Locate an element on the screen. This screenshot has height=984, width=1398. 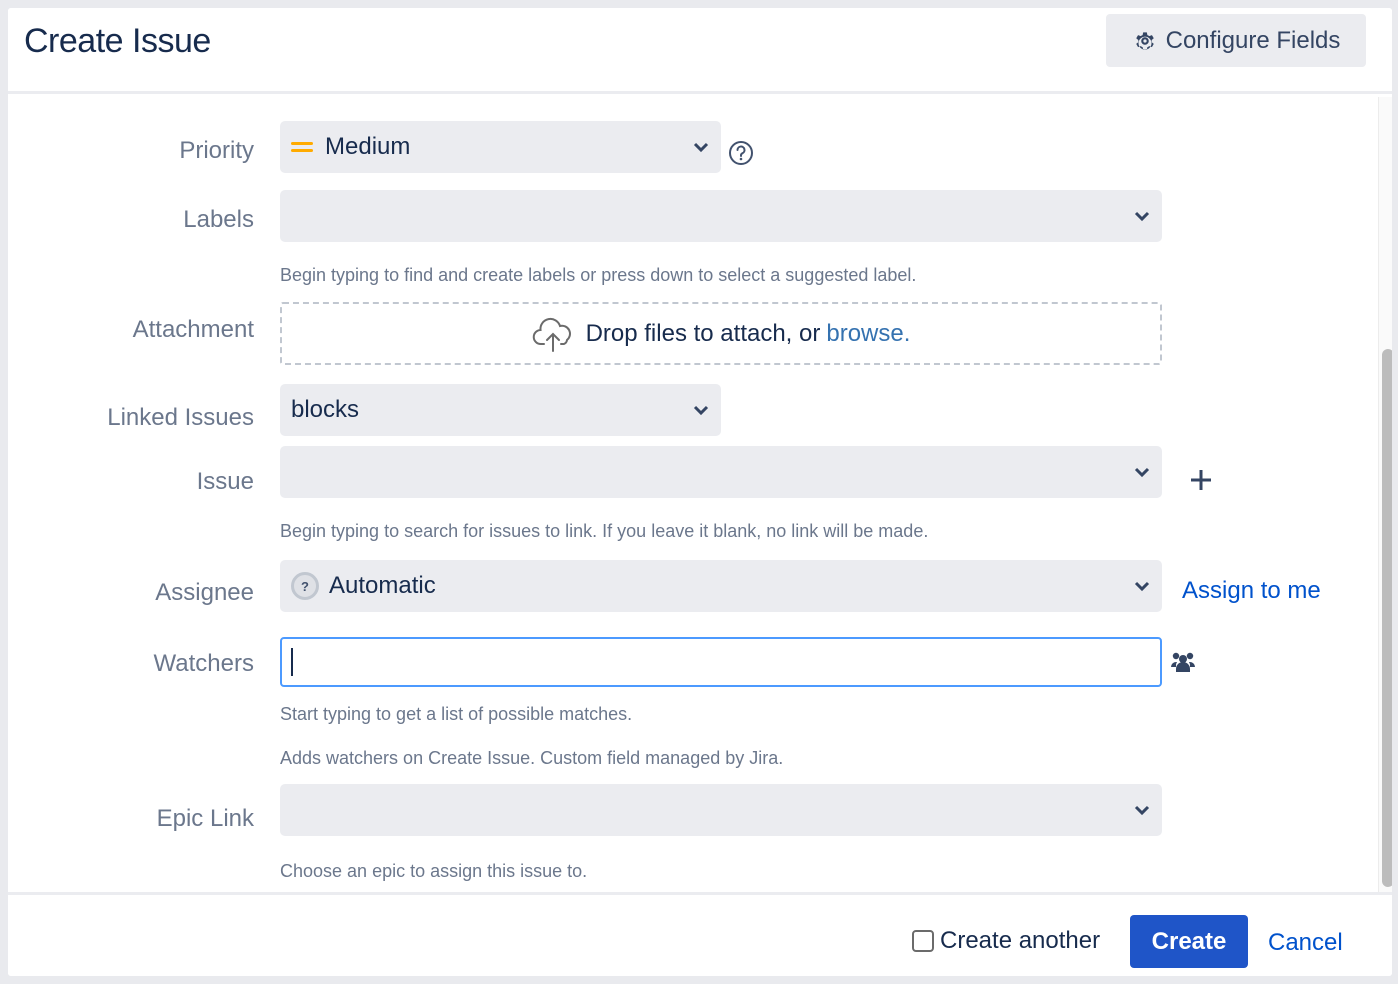
watchers-input is located at coordinates (721, 662).